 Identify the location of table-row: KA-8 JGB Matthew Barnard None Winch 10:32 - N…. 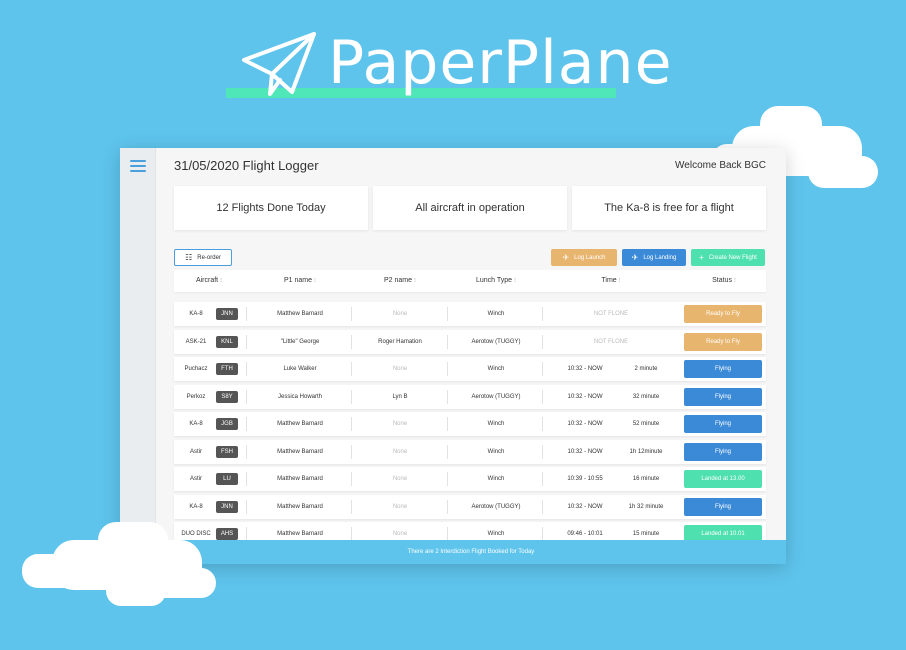
(470, 424).